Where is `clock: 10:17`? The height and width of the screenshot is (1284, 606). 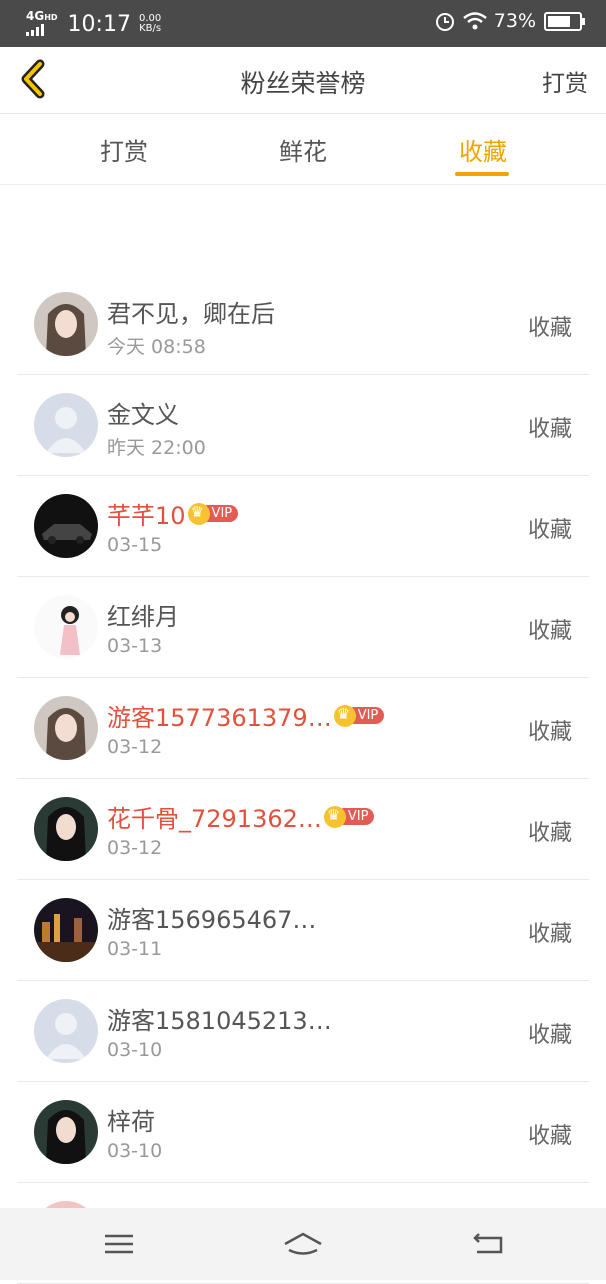 clock: 10:17 is located at coordinates (99, 24).